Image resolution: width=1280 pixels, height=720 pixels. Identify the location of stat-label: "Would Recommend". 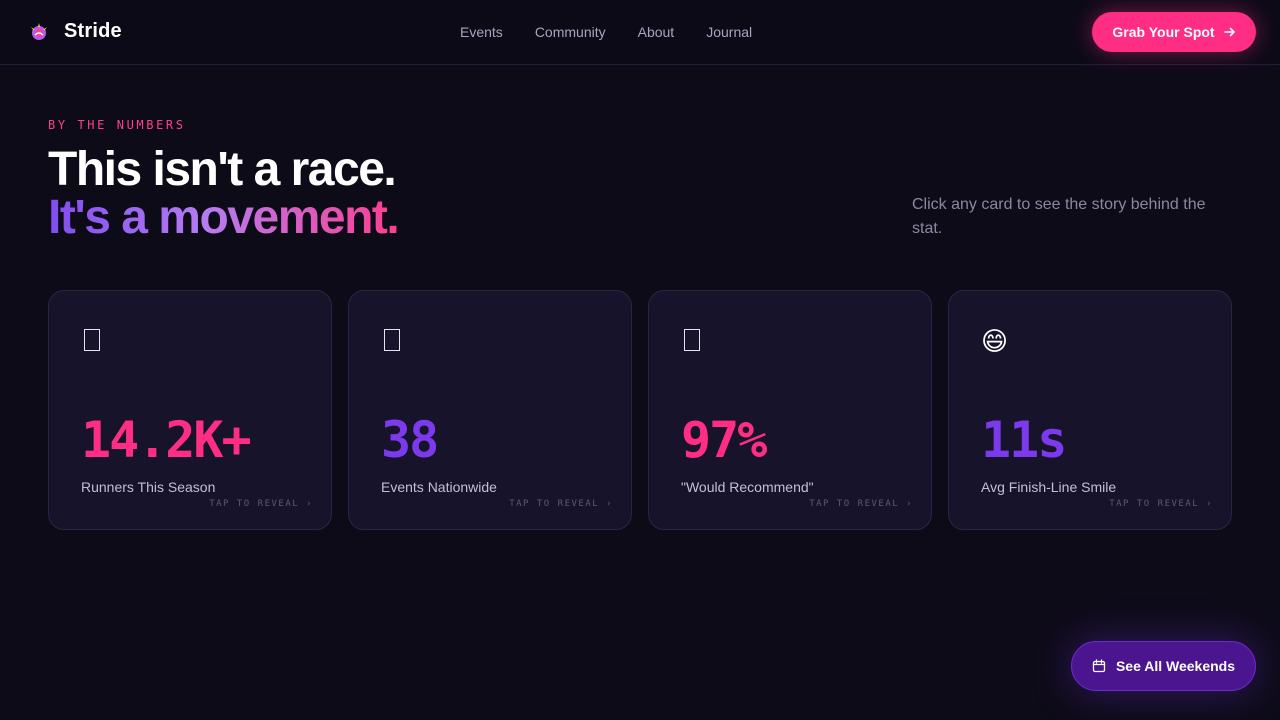
(747, 487).